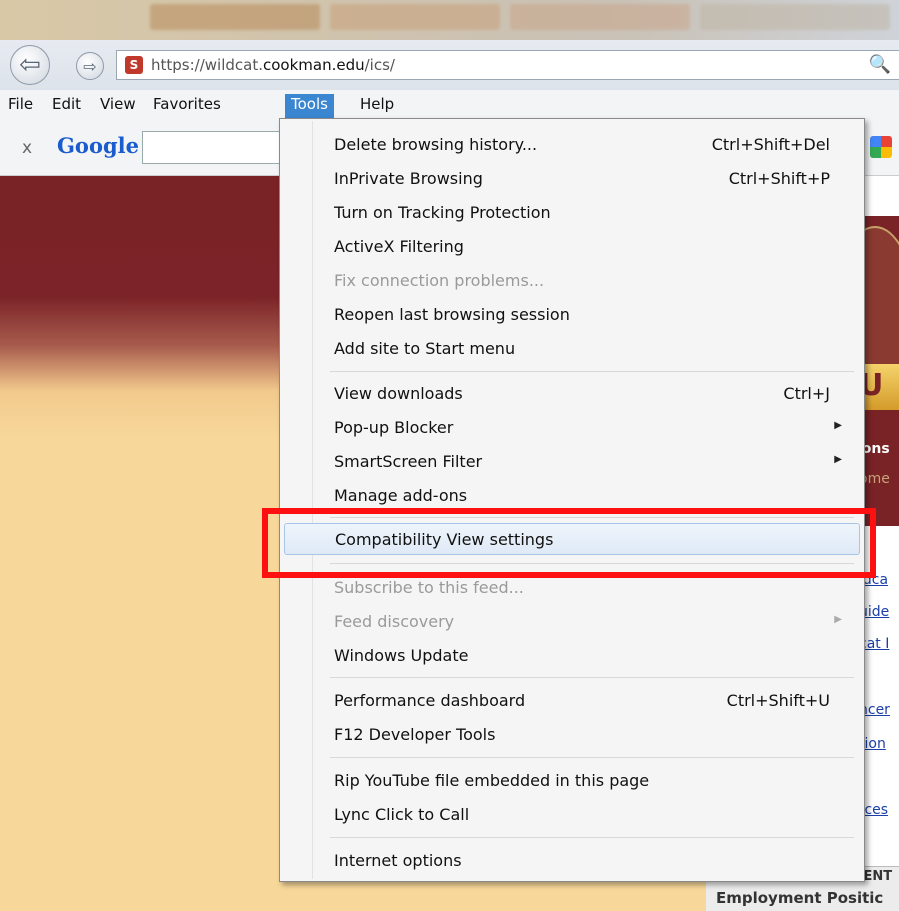 The height and width of the screenshot is (911, 899). Describe the element at coordinates (572, 179) in the screenshot. I see `menu-item-inprivate: InPrivate Browsing Ctrl+Shift+P` at that location.